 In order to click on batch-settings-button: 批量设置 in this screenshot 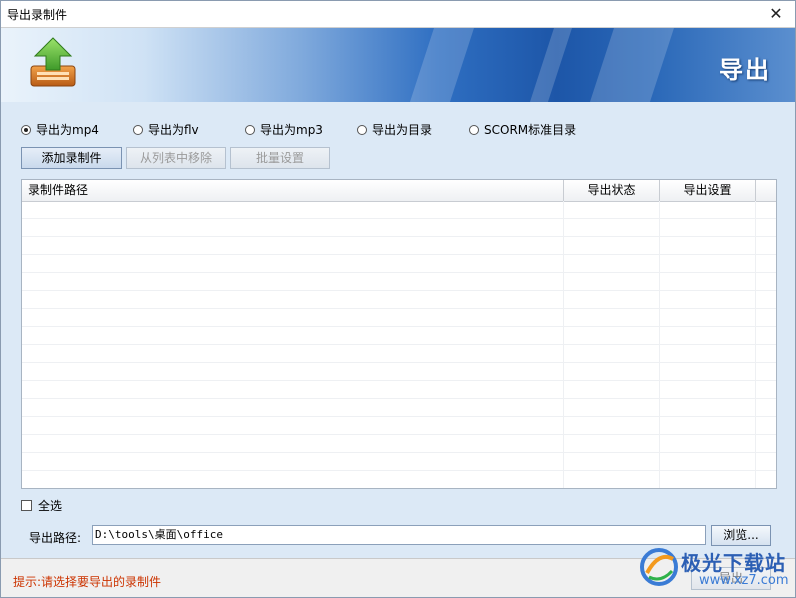, I will do `click(280, 158)`.